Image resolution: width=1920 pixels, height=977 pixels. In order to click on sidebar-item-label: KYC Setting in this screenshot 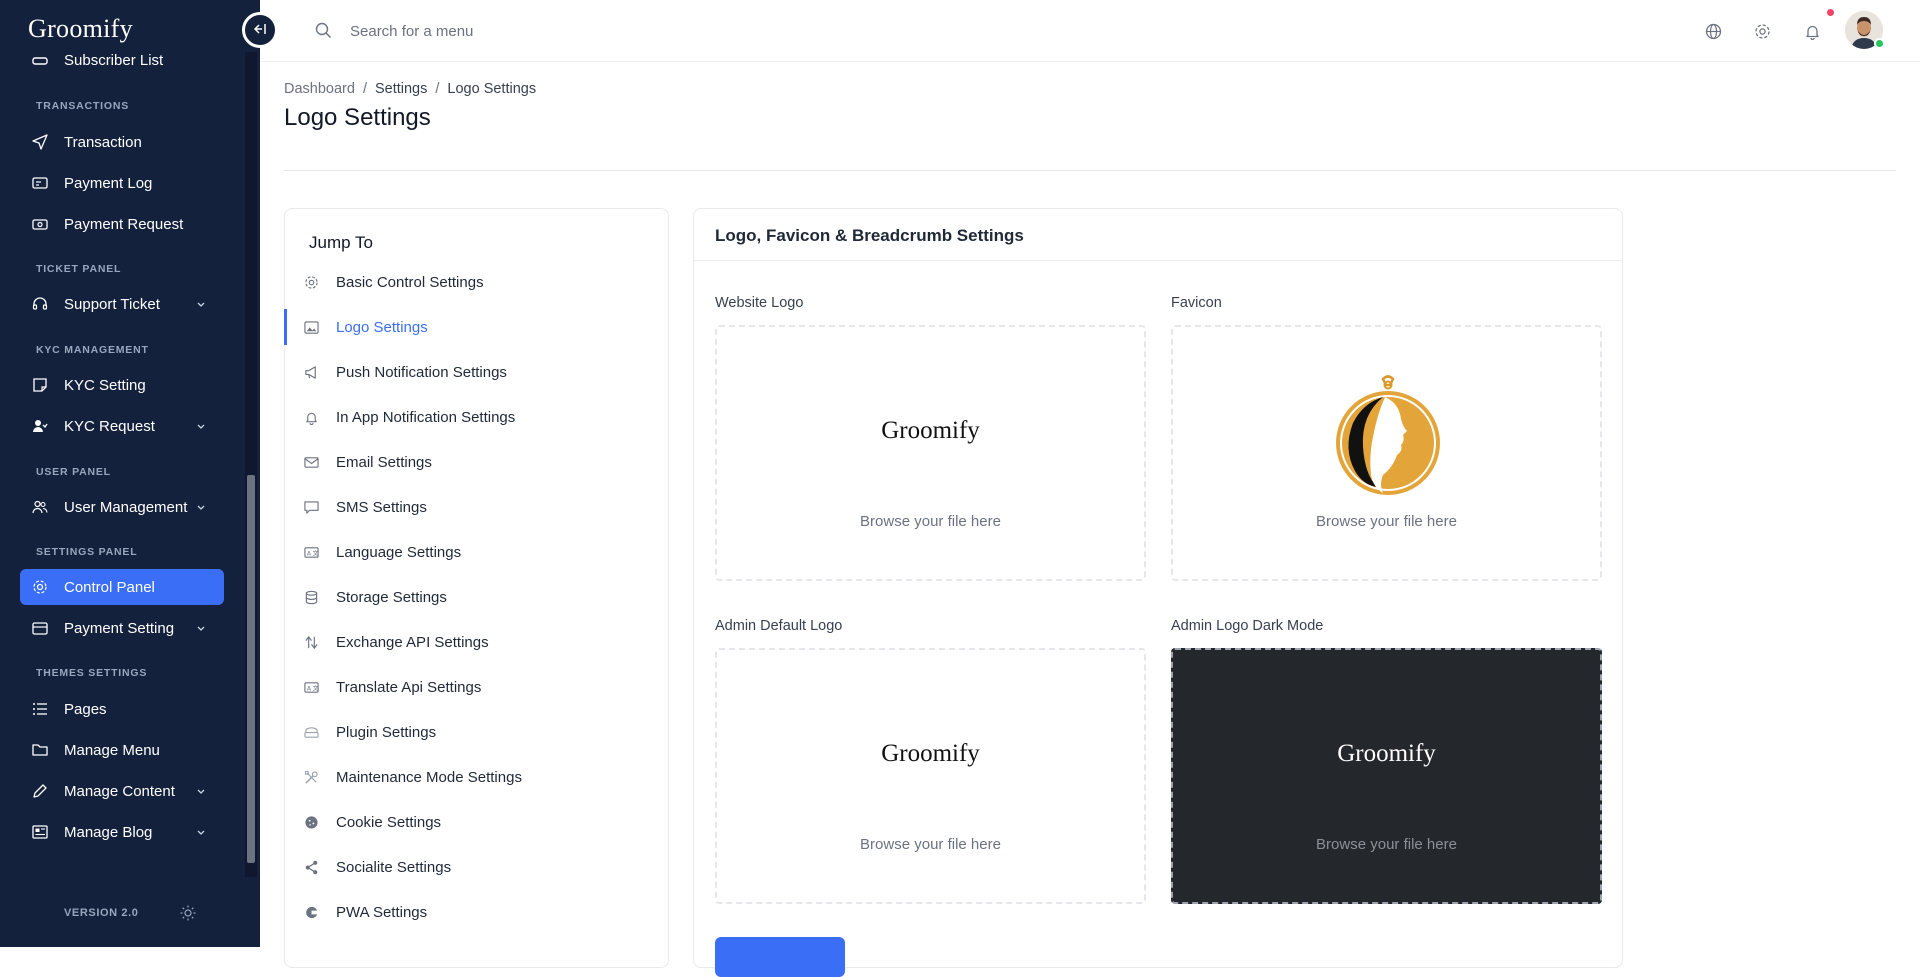, I will do `click(105, 385)`.